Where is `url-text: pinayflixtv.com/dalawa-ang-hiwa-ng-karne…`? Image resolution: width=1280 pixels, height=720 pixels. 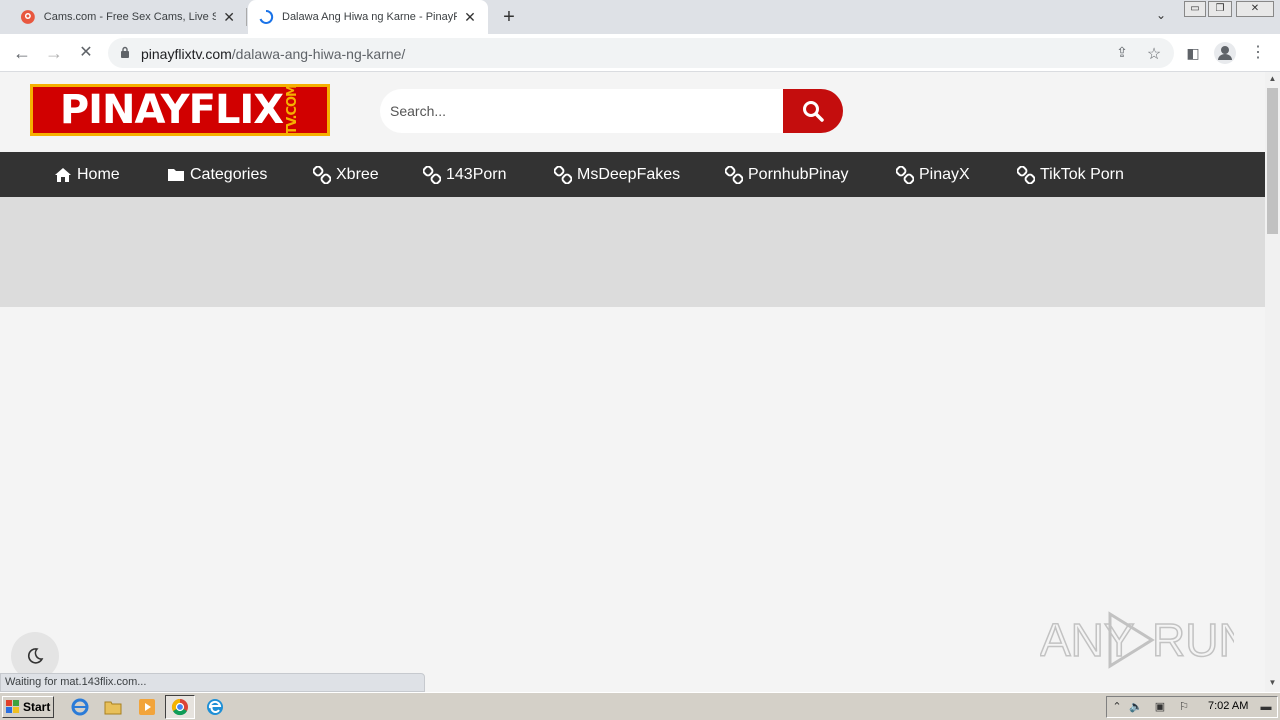
url-text: pinayflixtv.com/dalawa-ang-hiwa-ng-karne… is located at coordinates (273, 54).